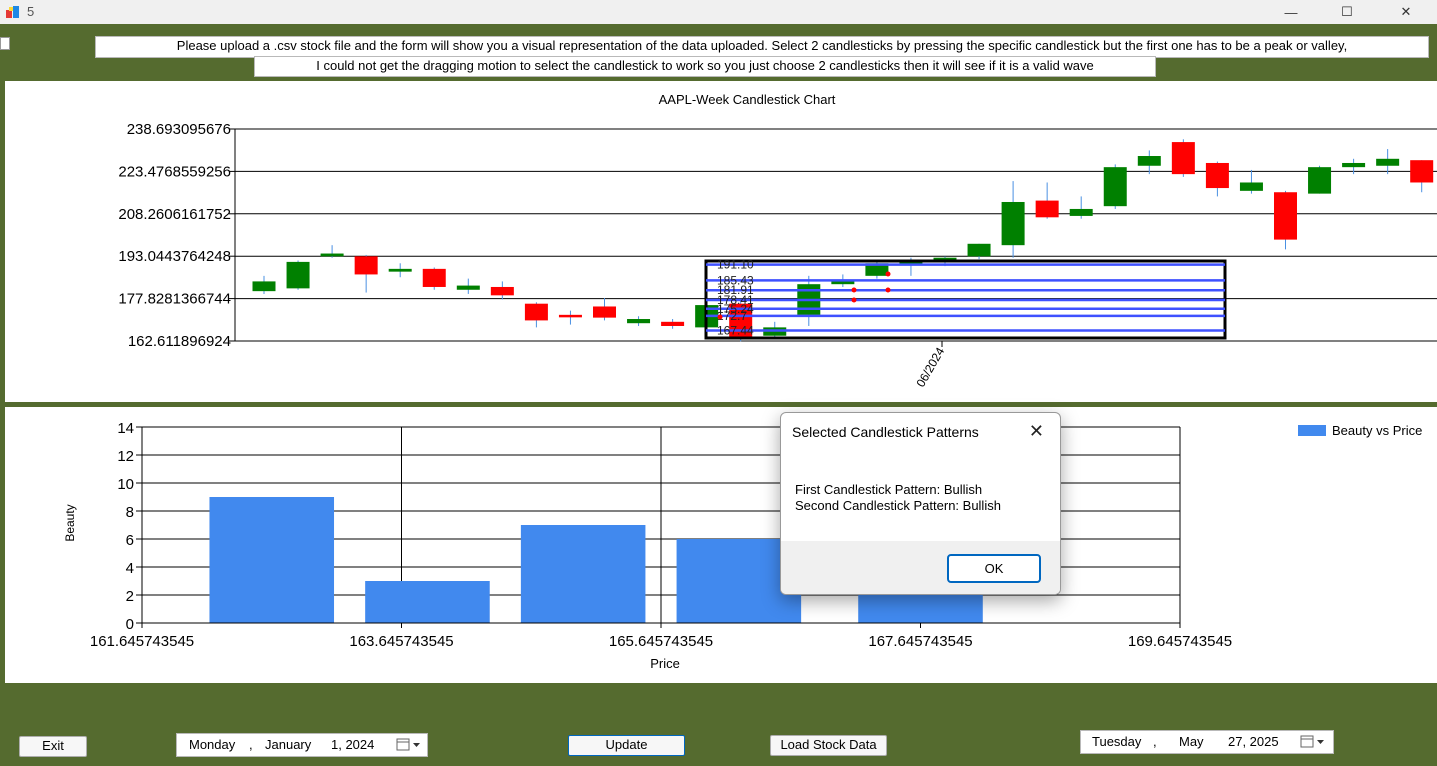  I want to click on legend-label: Beauty vs Price, so click(1377, 430).